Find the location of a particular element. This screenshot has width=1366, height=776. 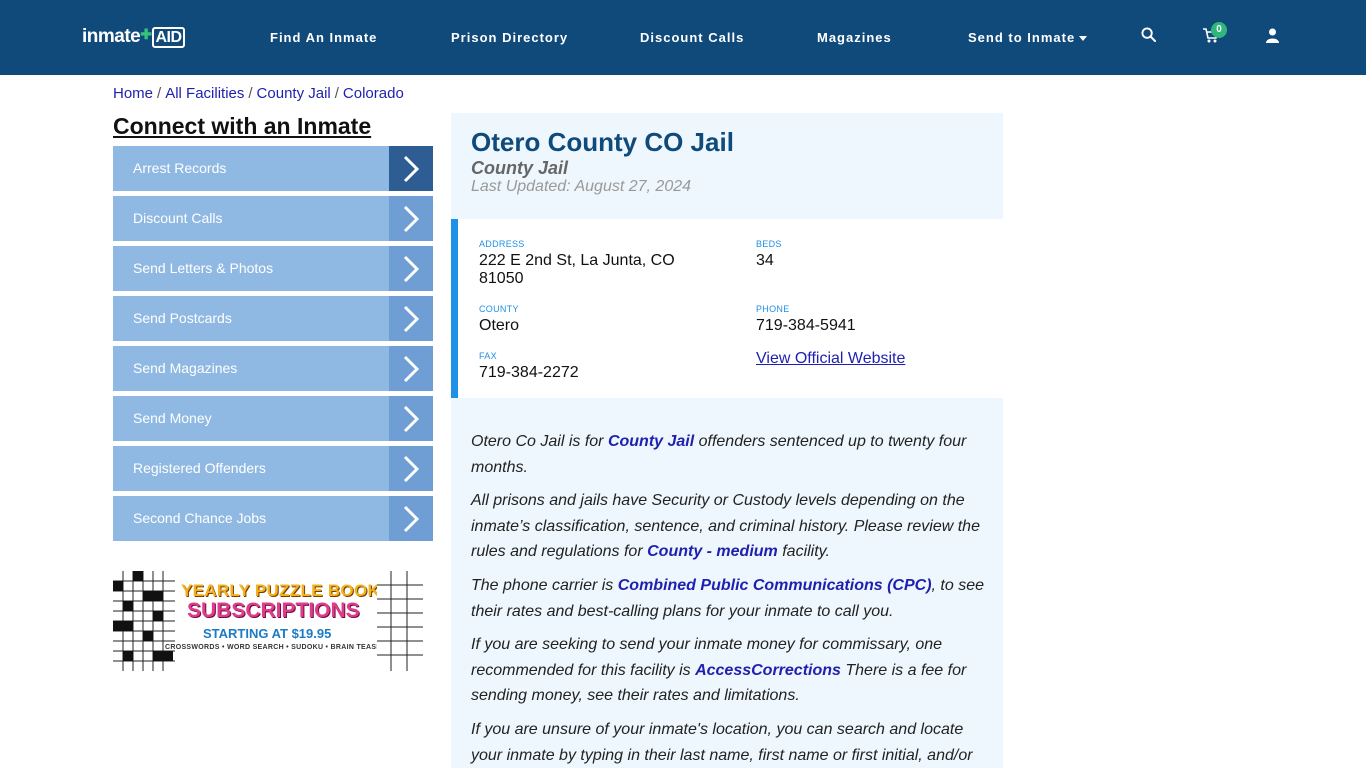

county-label: COUNTY is located at coordinates (499, 309).